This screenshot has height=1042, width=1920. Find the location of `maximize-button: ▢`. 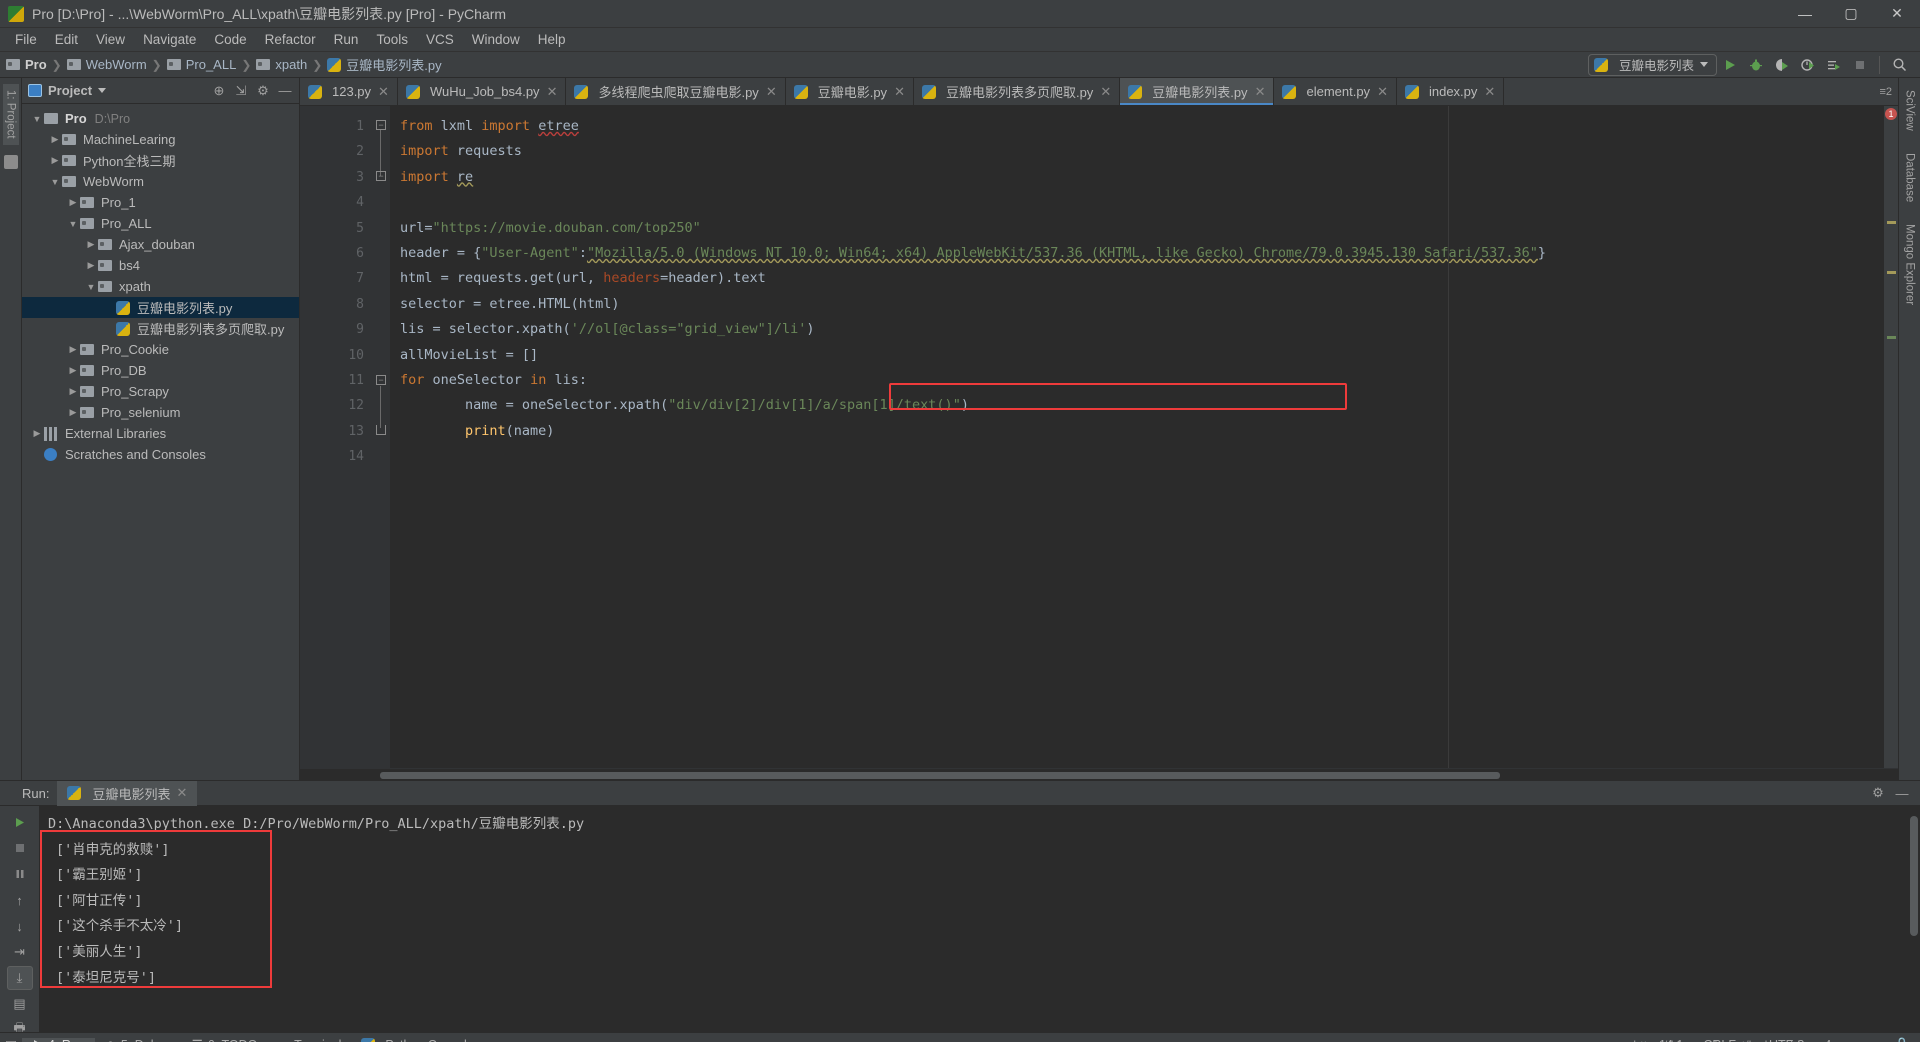

maximize-button: ▢ is located at coordinates (1851, 14).